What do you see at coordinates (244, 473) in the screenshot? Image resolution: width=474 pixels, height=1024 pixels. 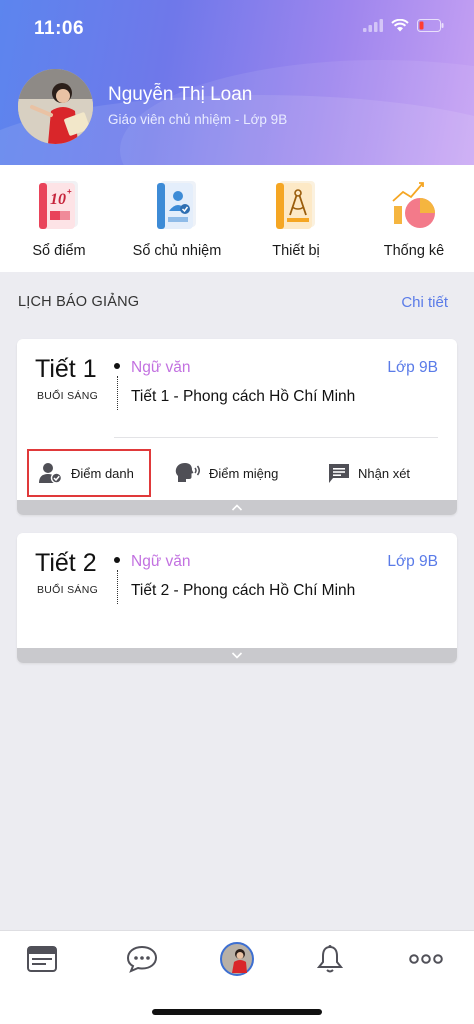 I see `action-label: Điểm miệng` at bounding box center [244, 473].